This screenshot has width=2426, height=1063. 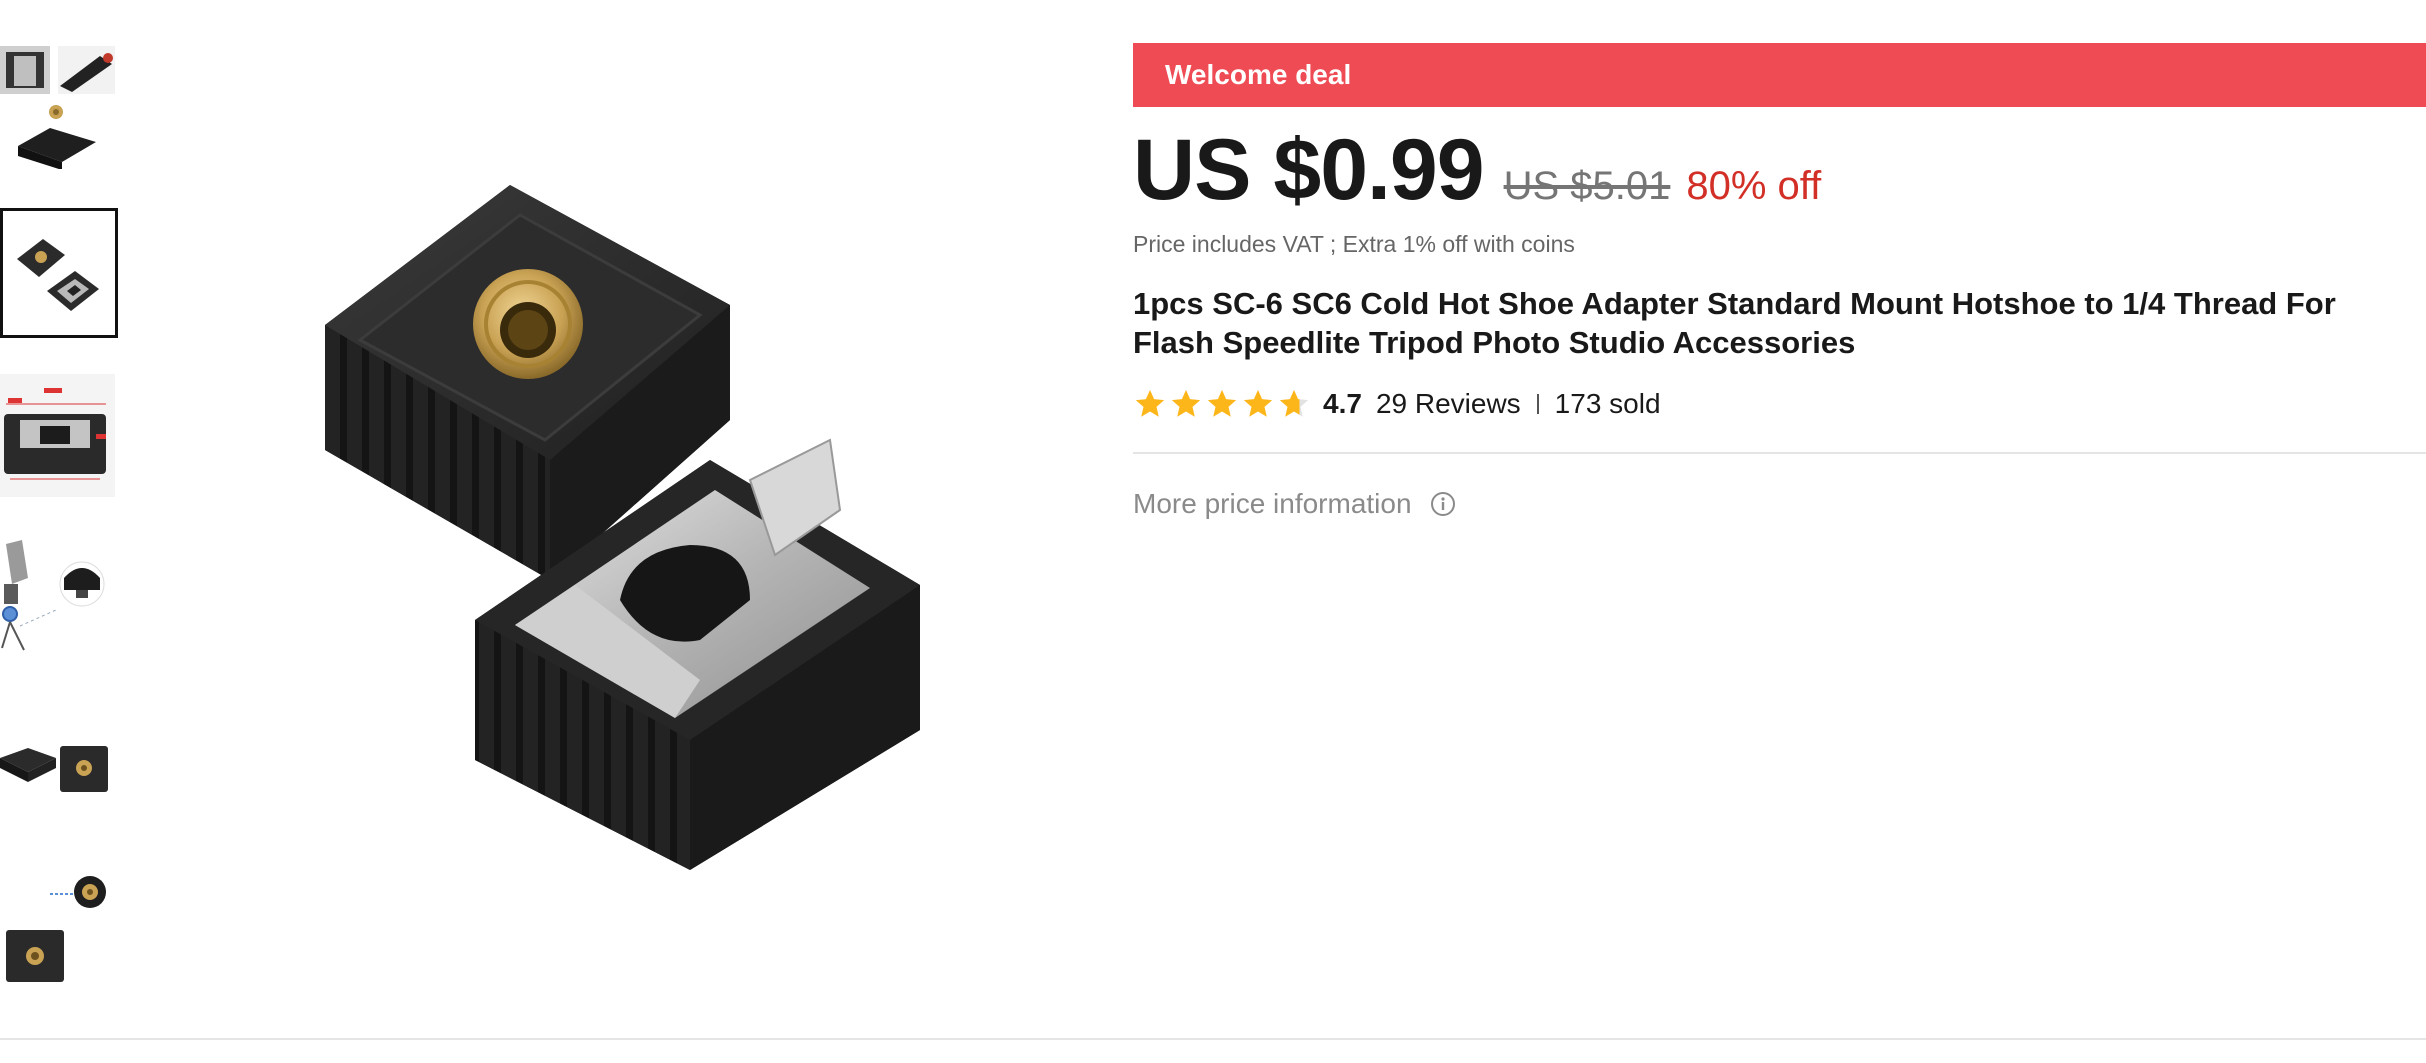 What do you see at coordinates (1537, 404) in the screenshot?
I see `separator` at bounding box center [1537, 404].